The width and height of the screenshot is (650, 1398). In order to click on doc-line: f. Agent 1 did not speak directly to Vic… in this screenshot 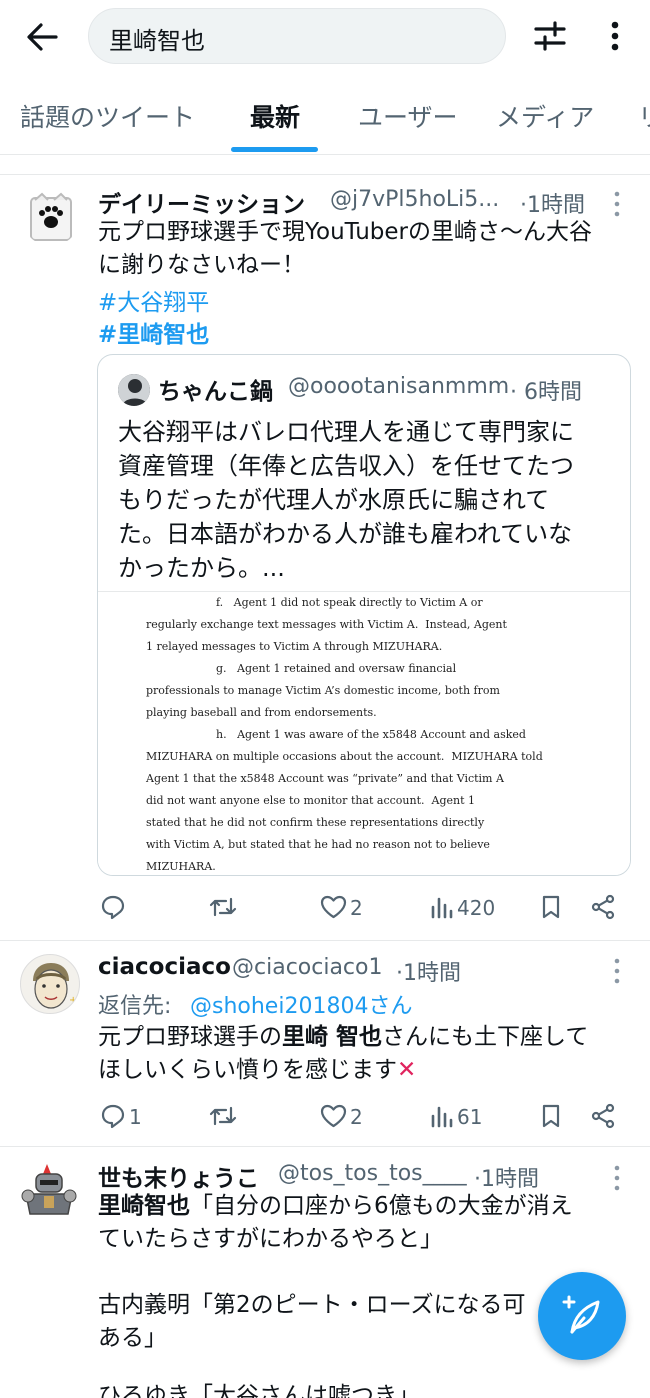, I will do `click(349, 602)`.